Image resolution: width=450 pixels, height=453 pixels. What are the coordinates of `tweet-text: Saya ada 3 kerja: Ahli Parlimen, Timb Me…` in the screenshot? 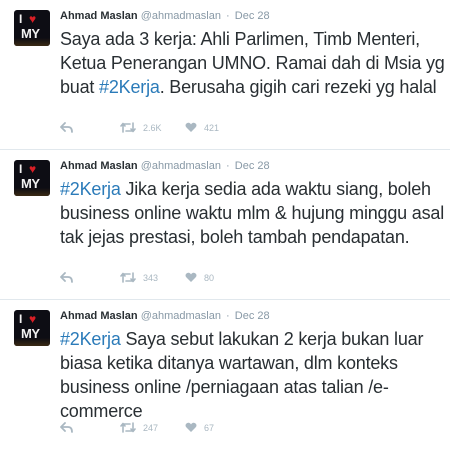 It's located at (252, 63).